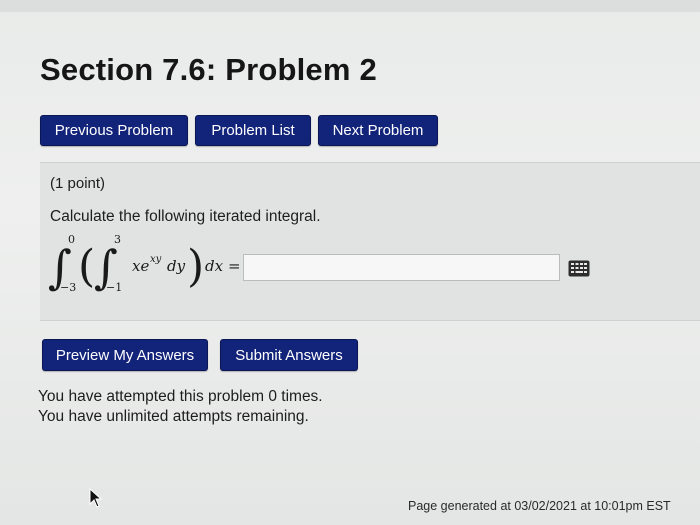 The width and height of the screenshot is (700, 525). Describe the element at coordinates (156, 259) in the screenshot. I see `integrand-exponent: xy` at that location.